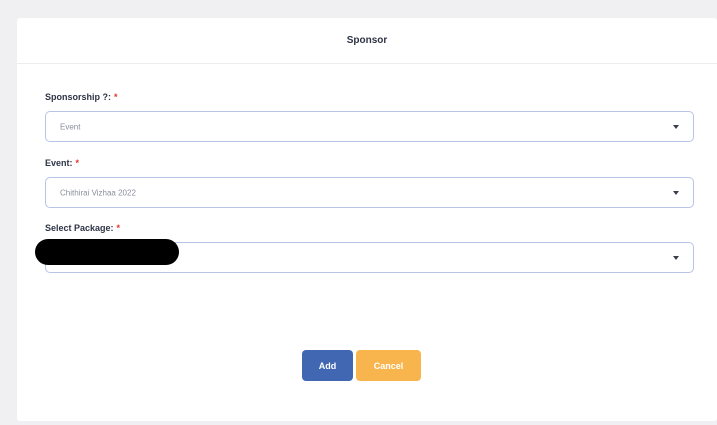 The width and height of the screenshot is (717, 425). I want to click on redaction-mark, so click(107, 252).